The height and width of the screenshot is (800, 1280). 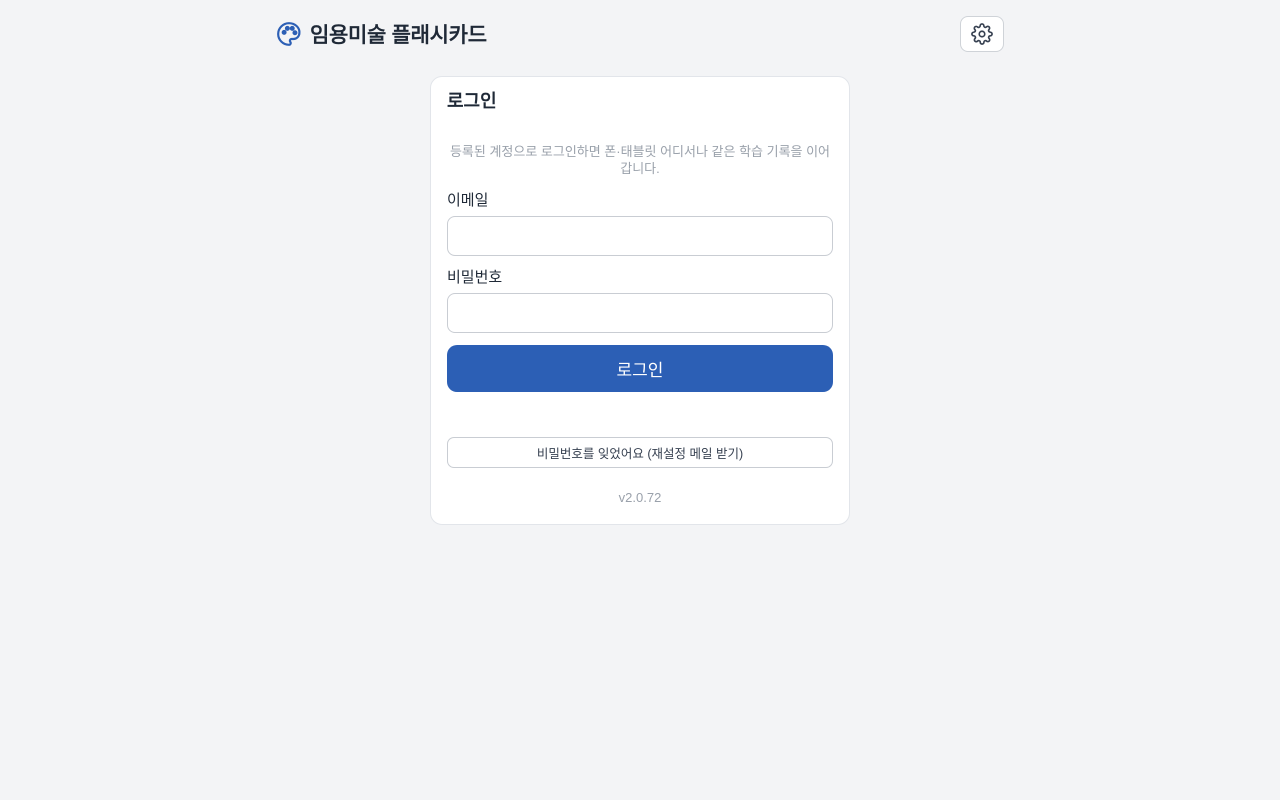 I want to click on settings-button, so click(x=982, y=34).